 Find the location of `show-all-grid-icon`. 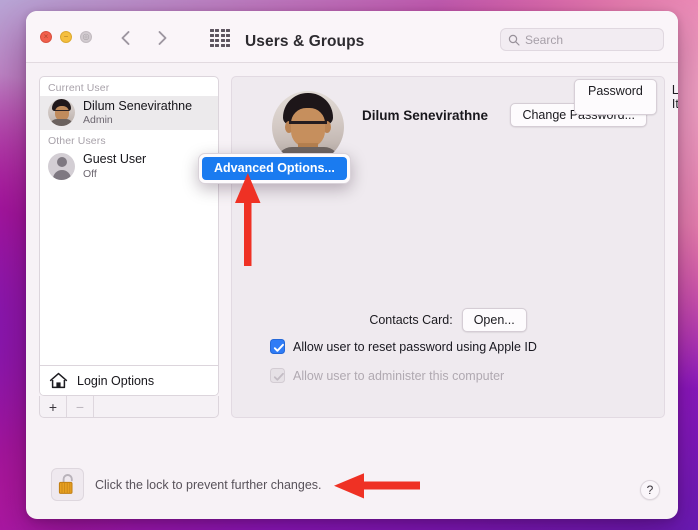

show-all-grid-icon is located at coordinates (220, 38).